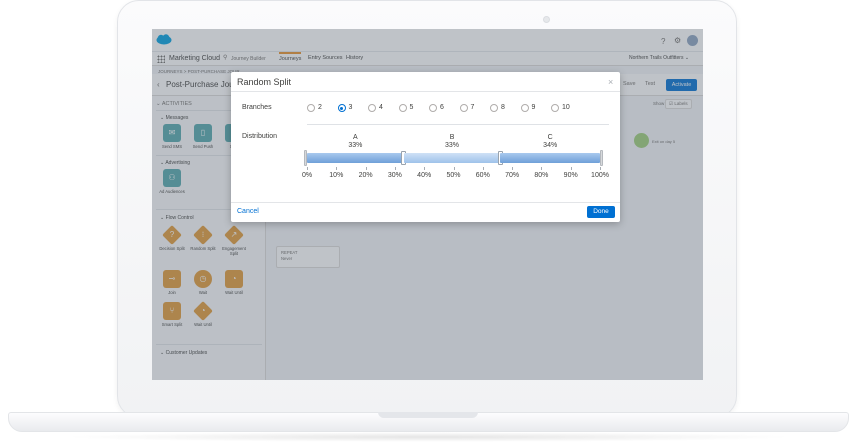 The image size is (857, 447). I want to click on radio-label: 2, so click(320, 107).